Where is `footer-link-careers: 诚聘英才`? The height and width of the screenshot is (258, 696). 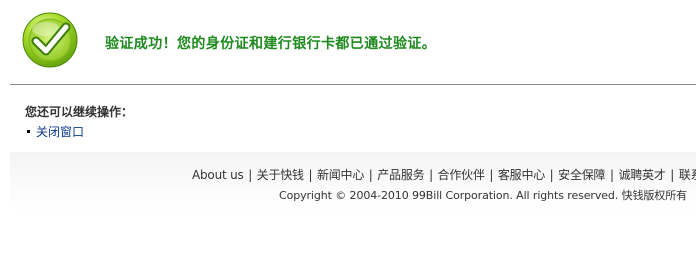 footer-link-careers: 诚聘英才 is located at coordinates (641, 175).